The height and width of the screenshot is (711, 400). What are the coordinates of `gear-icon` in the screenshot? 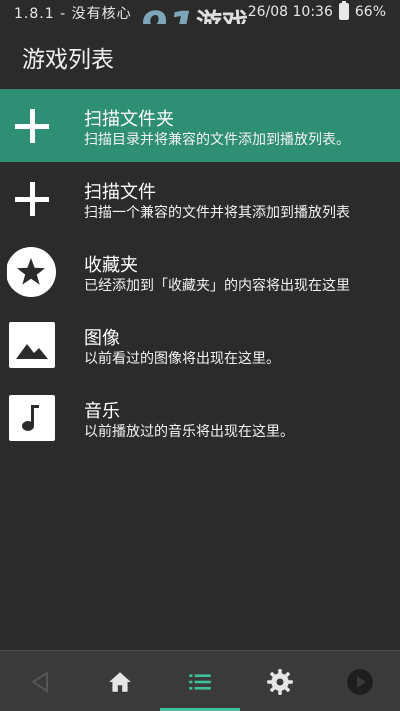 It's located at (280, 681).